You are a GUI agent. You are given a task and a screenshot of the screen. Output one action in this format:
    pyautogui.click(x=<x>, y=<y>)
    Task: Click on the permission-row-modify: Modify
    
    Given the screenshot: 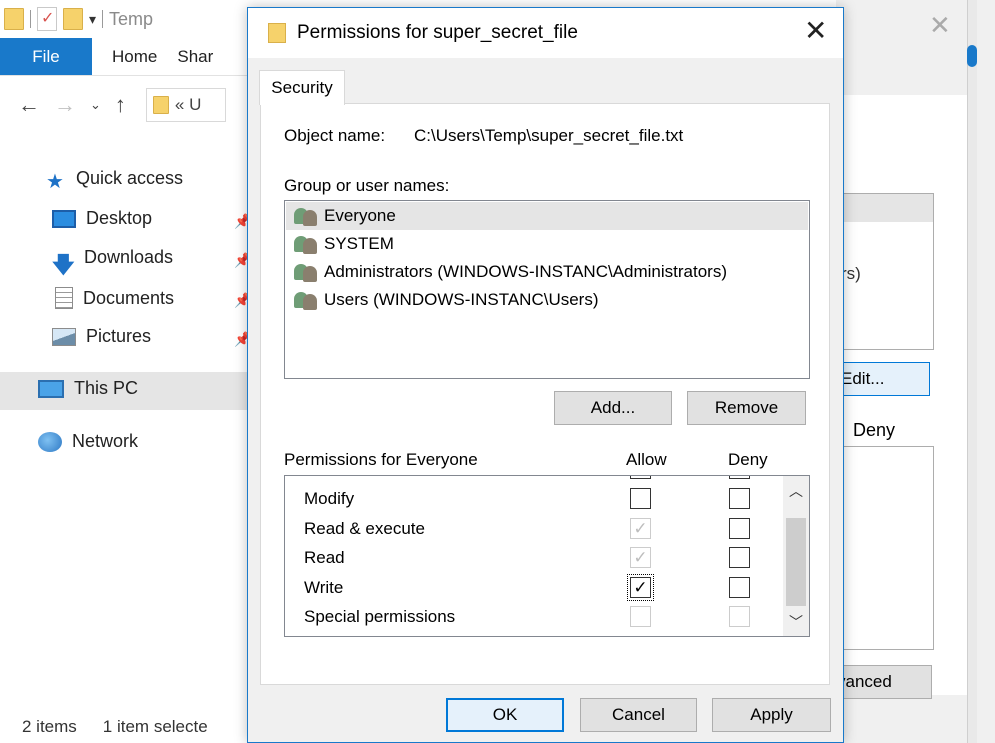 What is the action you would take?
    pyautogui.click(x=532, y=499)
    